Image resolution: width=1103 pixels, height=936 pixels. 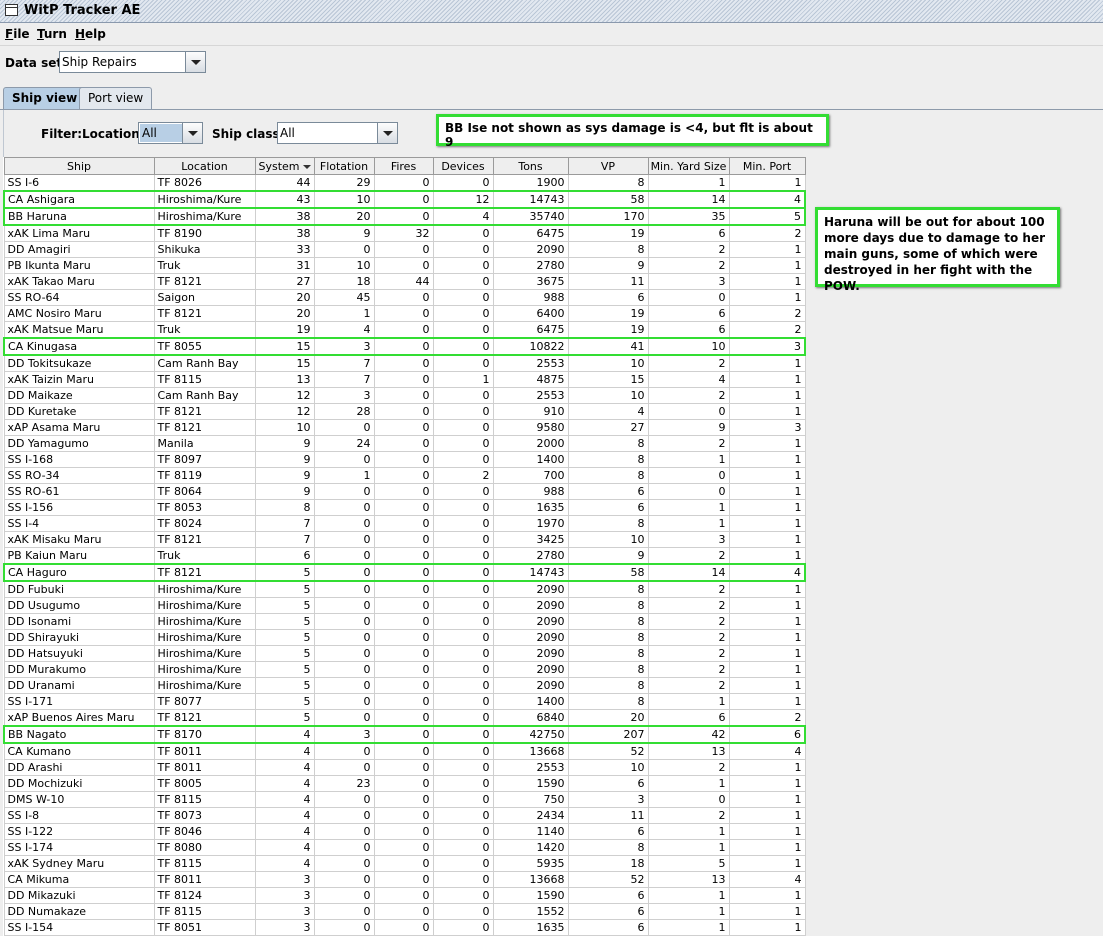 I want to click on table-row: SS I-156 TF 8053 8 0 0 0 1635 6 1 1, so click(x=404, y=507).